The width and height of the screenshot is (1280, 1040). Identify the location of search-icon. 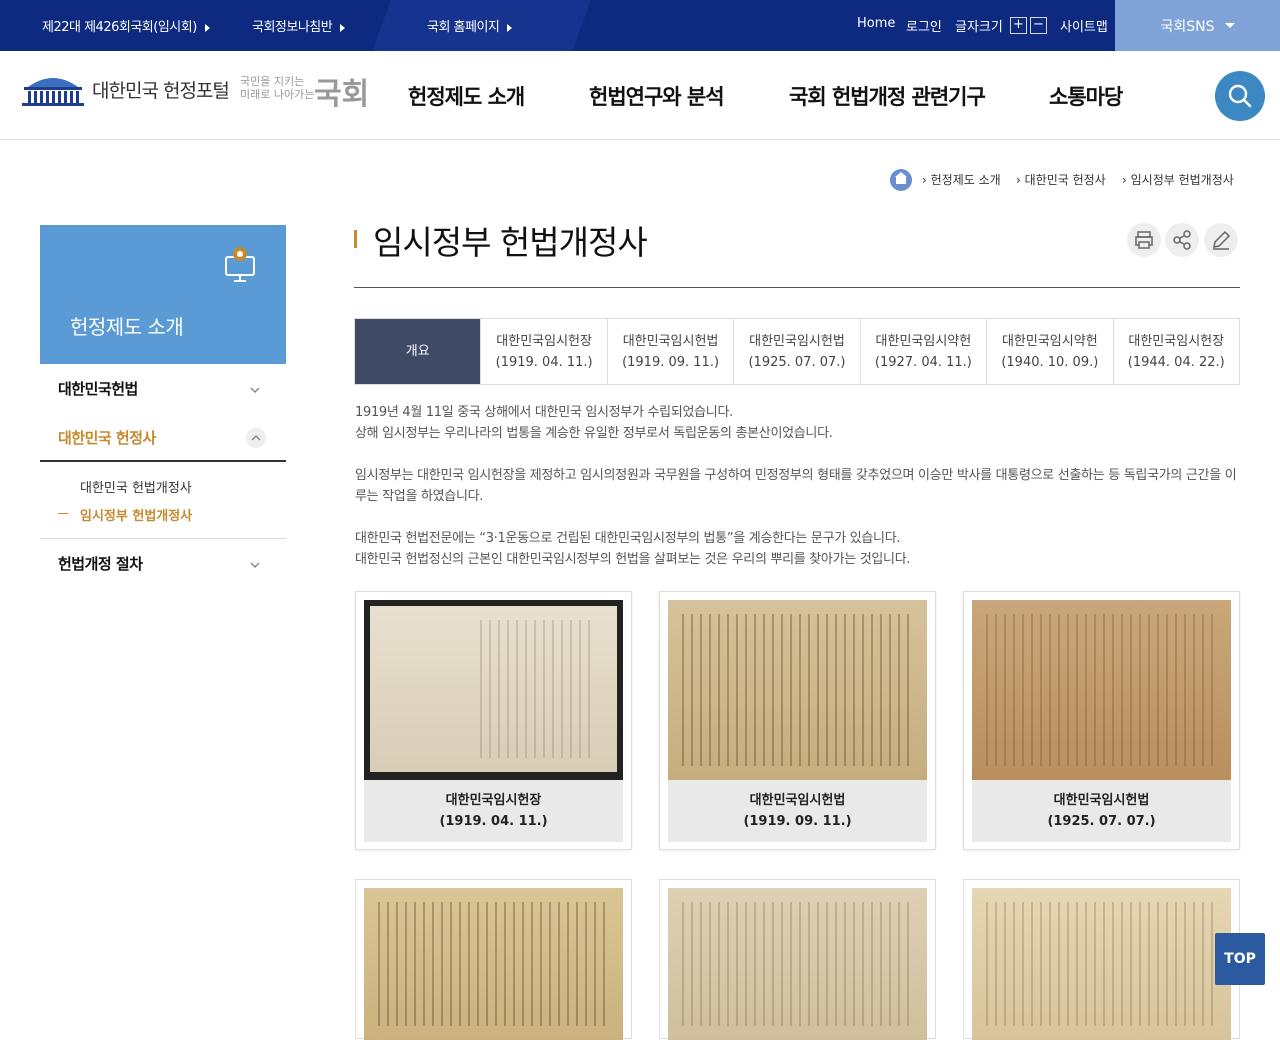
(1240, 96).